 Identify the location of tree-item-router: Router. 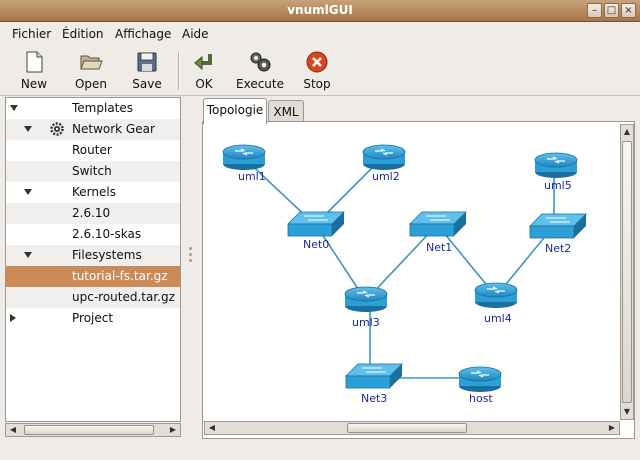
(93, 150).